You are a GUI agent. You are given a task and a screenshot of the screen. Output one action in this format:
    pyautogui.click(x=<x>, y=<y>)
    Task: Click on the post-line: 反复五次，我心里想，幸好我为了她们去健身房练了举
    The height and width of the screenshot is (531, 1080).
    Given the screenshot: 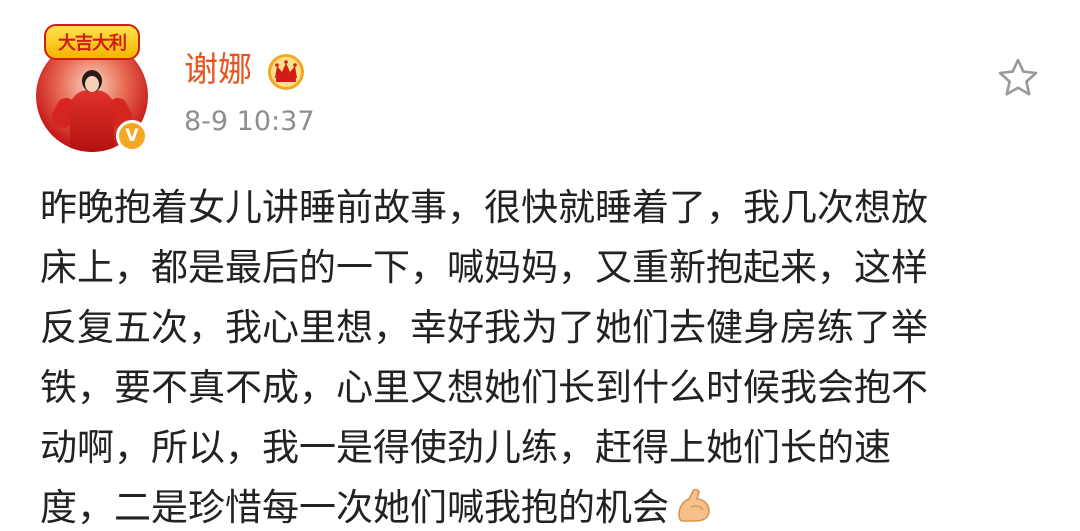 What is the action you would take?
    pyautogui.click(x=484, y=327)
    